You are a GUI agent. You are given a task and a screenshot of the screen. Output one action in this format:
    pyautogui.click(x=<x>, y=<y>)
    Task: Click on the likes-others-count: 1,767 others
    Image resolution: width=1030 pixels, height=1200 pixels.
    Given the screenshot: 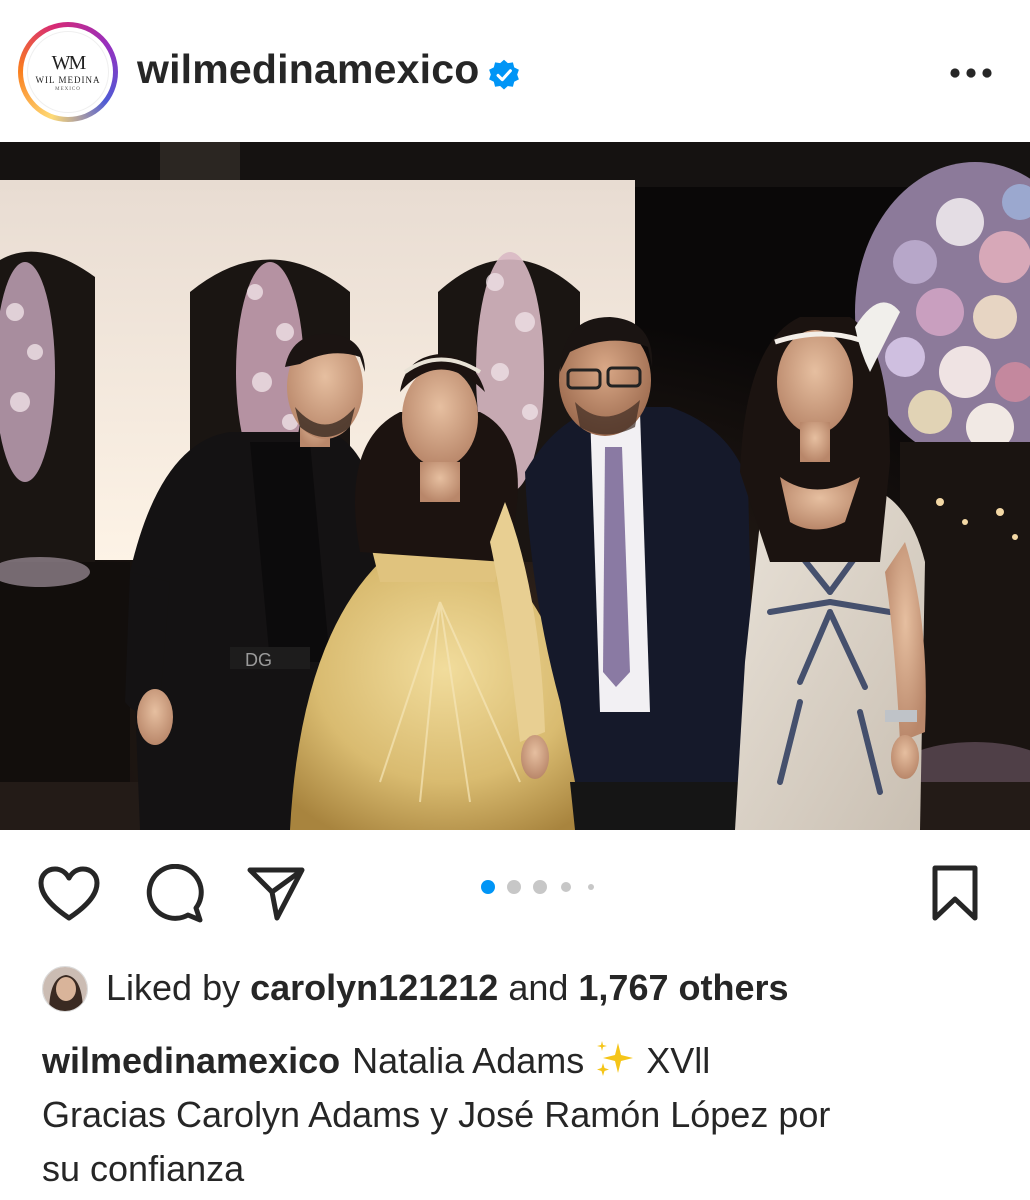 What is the action you would take?
    pyautogui.click(x=683, y=987)
    